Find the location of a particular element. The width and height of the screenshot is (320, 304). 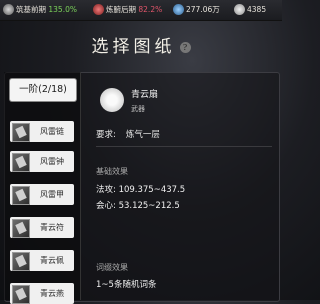

alchemy-label: 炼腑后期 is located at coordinates (121, 9).